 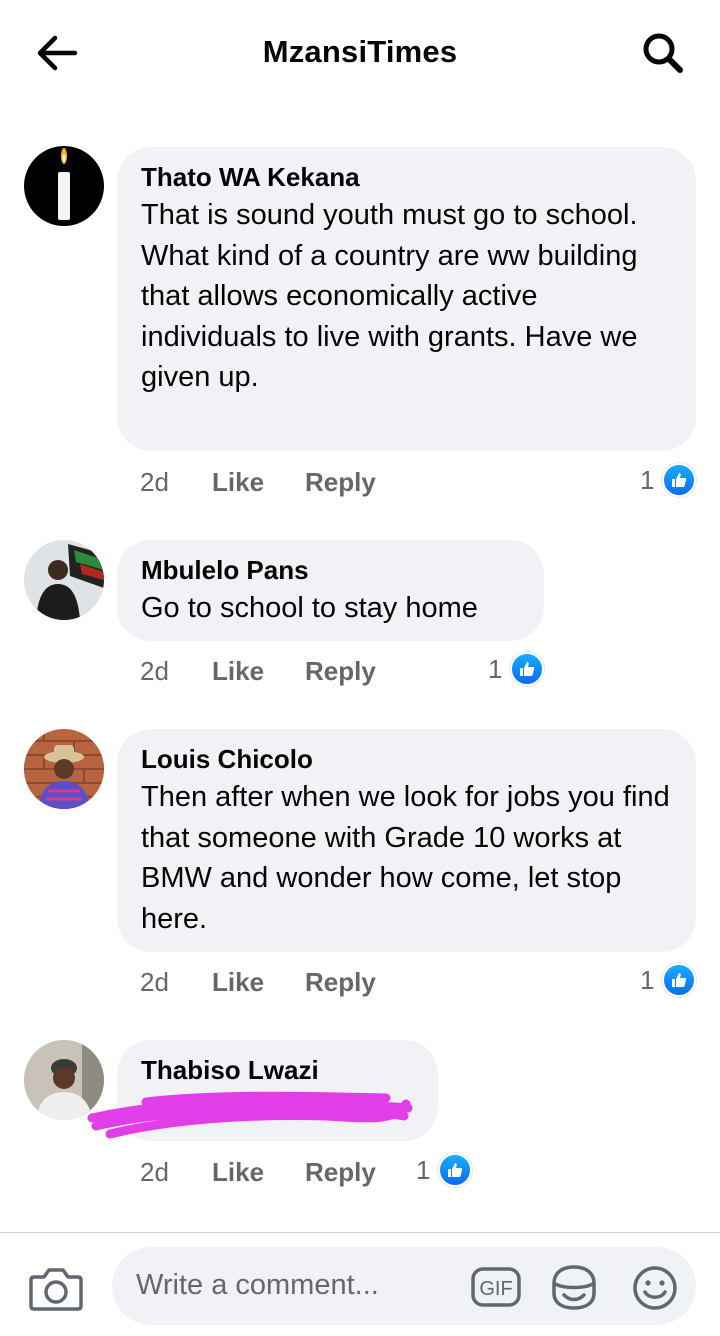 I want to click on emoji-button, so click(x=655, y=1288).